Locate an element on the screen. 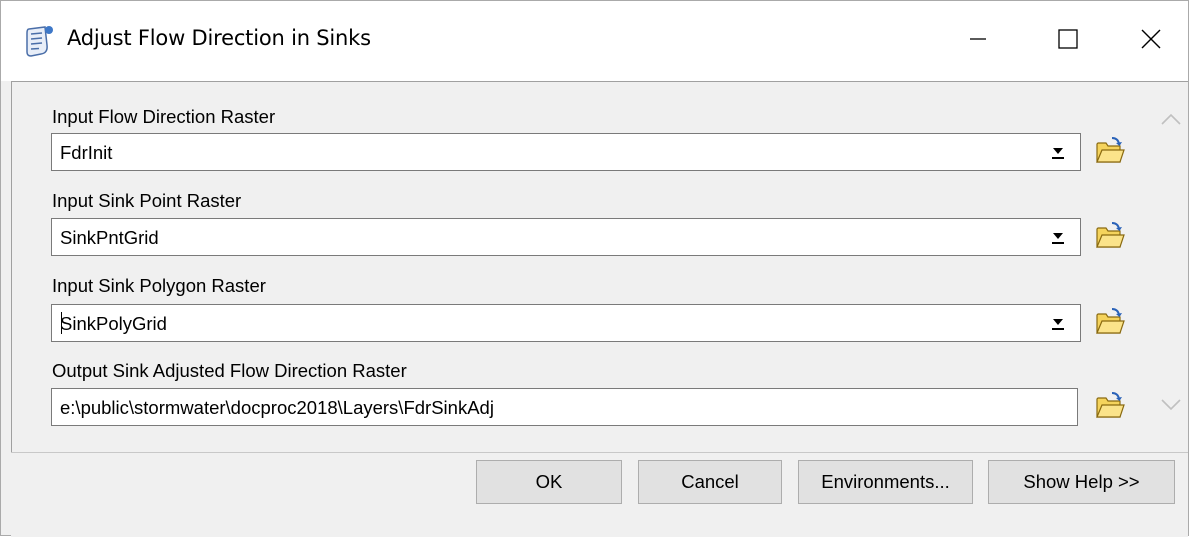 This screenshot has width=1189, height=537. sink-polygon-combobox: SinkPolyGrid is located at coordinates (566, 323).